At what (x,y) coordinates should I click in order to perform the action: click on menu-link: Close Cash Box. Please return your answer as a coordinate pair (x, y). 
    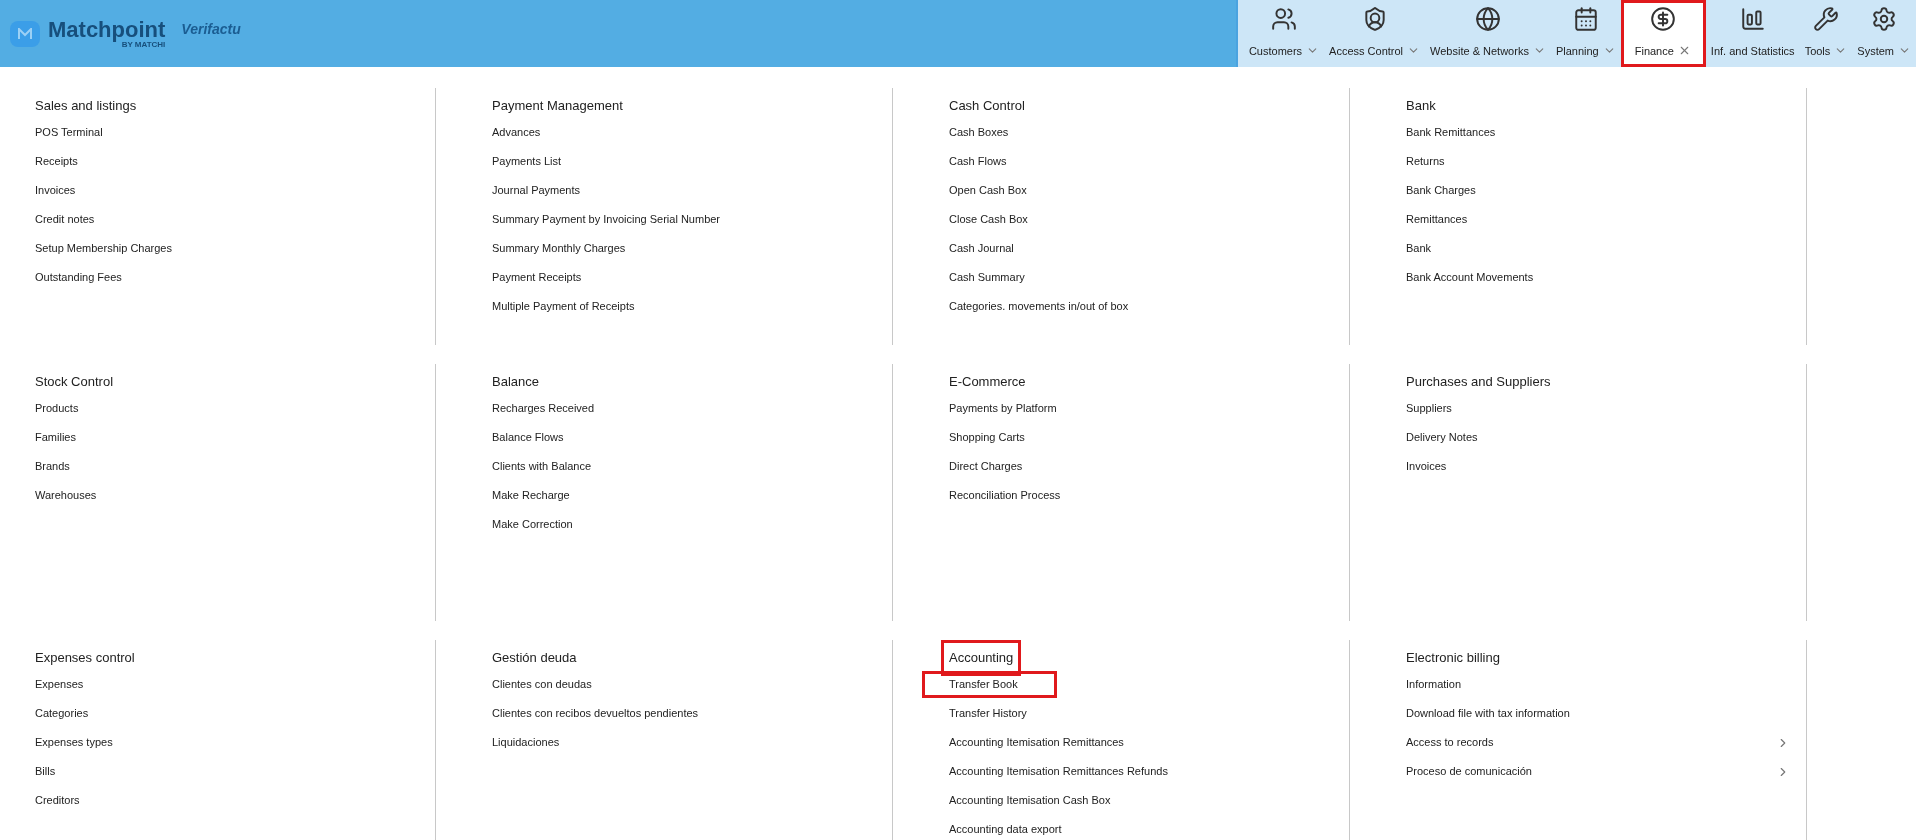
    Looking at the image, I should click on (988, 219).